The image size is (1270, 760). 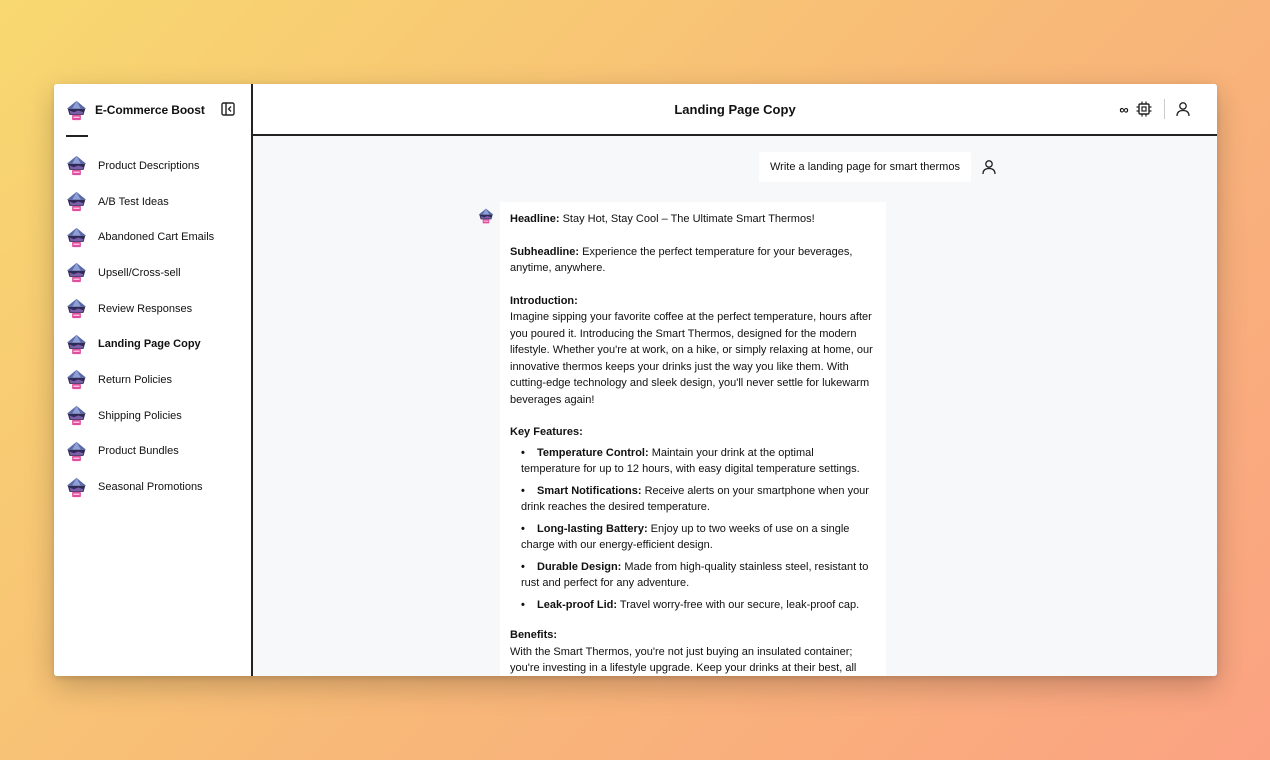 I want to click on page-title: Landing Page Copy, so click(x=735, y=109).